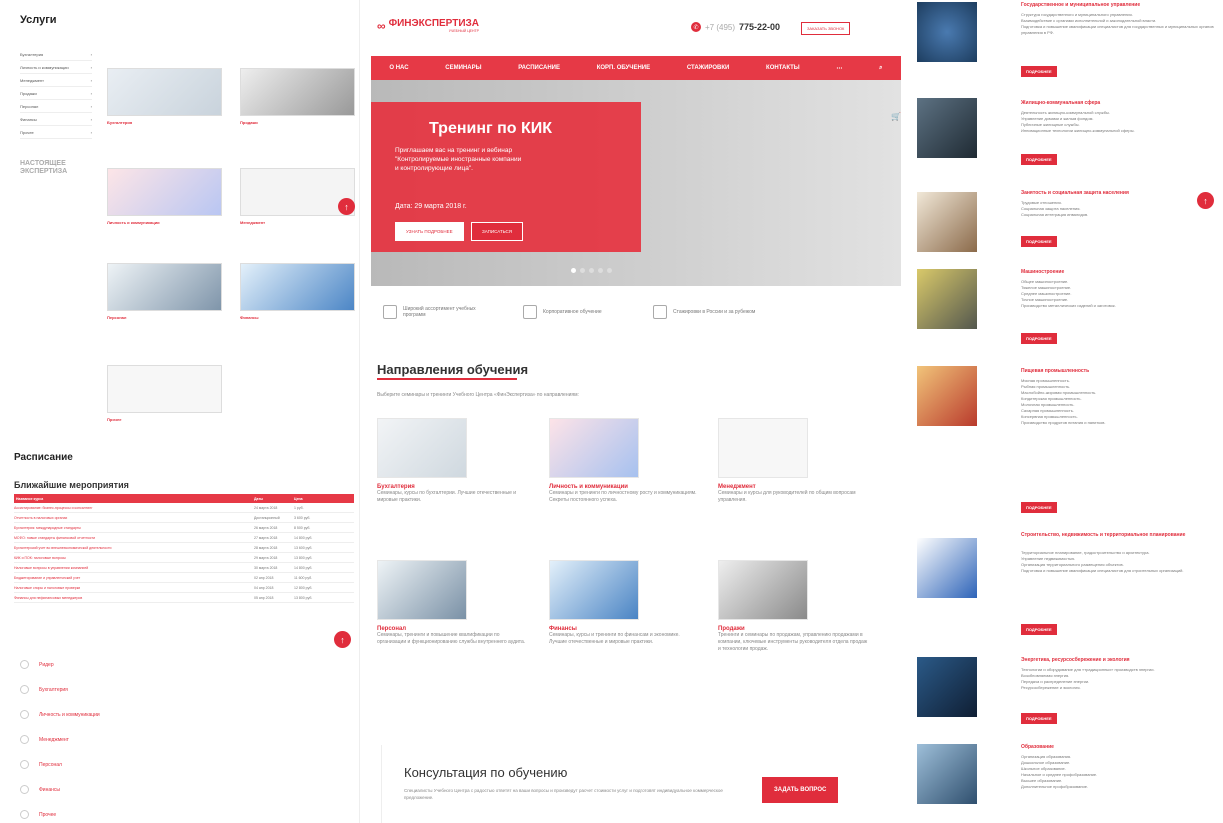 The width and height of the screenshot is (1223, 823). What do you see at coordinates (839, 68) in the screenshot?
I see `more-icon: ⋯` at bounding box center [839, 68].